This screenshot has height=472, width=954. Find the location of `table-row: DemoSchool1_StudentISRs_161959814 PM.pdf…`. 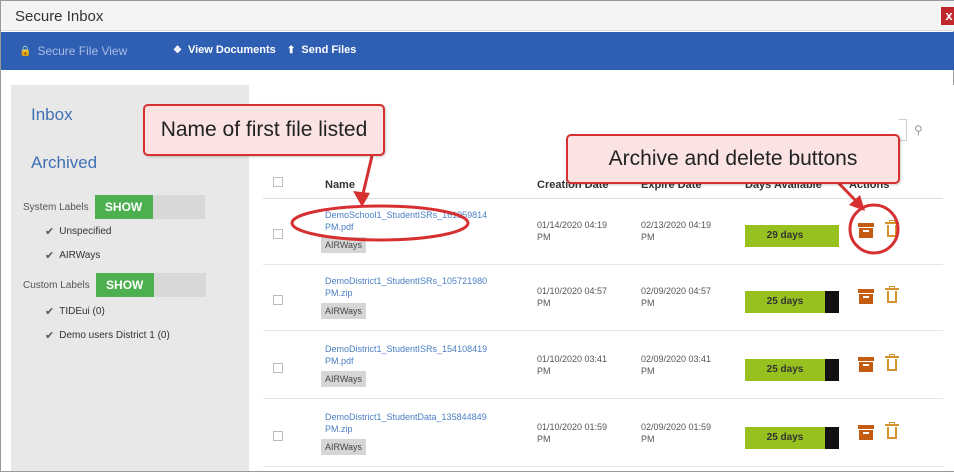

table-row: DemoSchool1_StudentISRs_161959814 PM.pdf… is located at coordinates (603, 233).